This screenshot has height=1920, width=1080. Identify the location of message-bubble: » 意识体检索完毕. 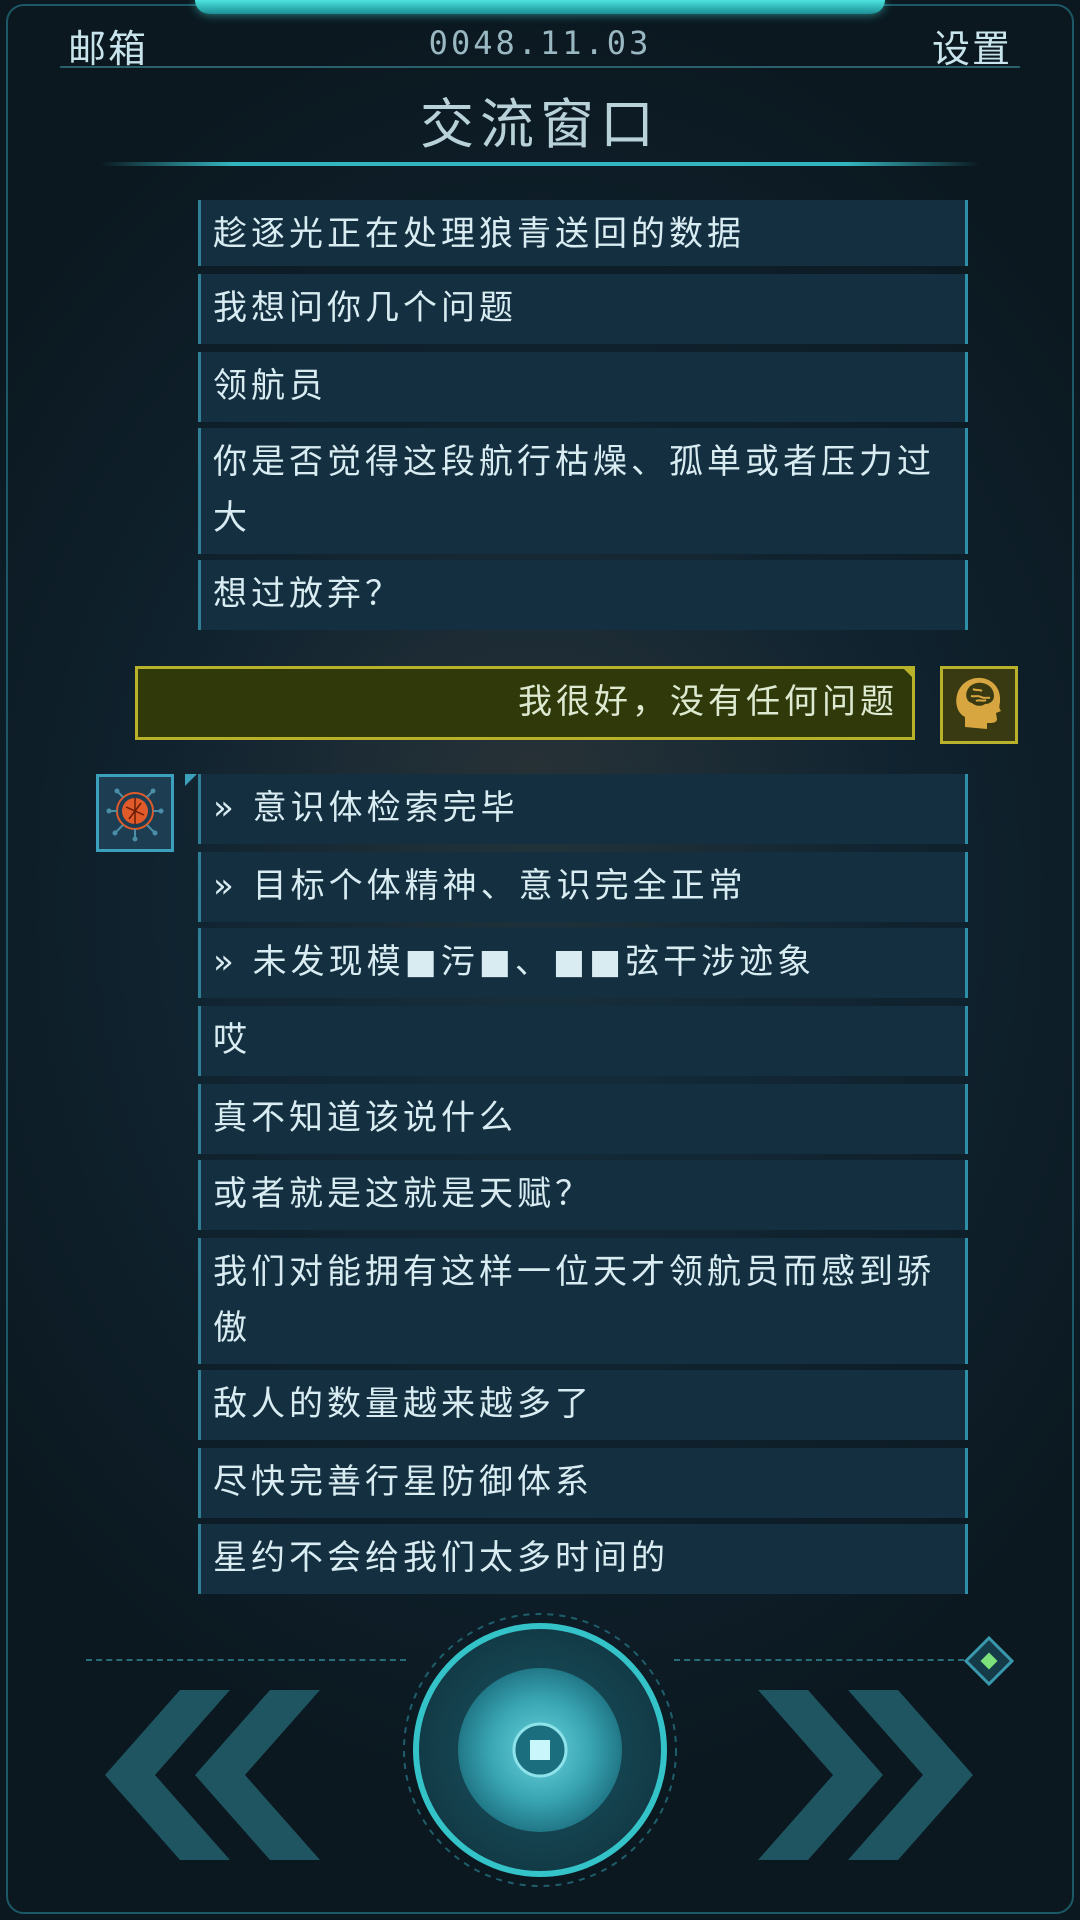
(583, 809).